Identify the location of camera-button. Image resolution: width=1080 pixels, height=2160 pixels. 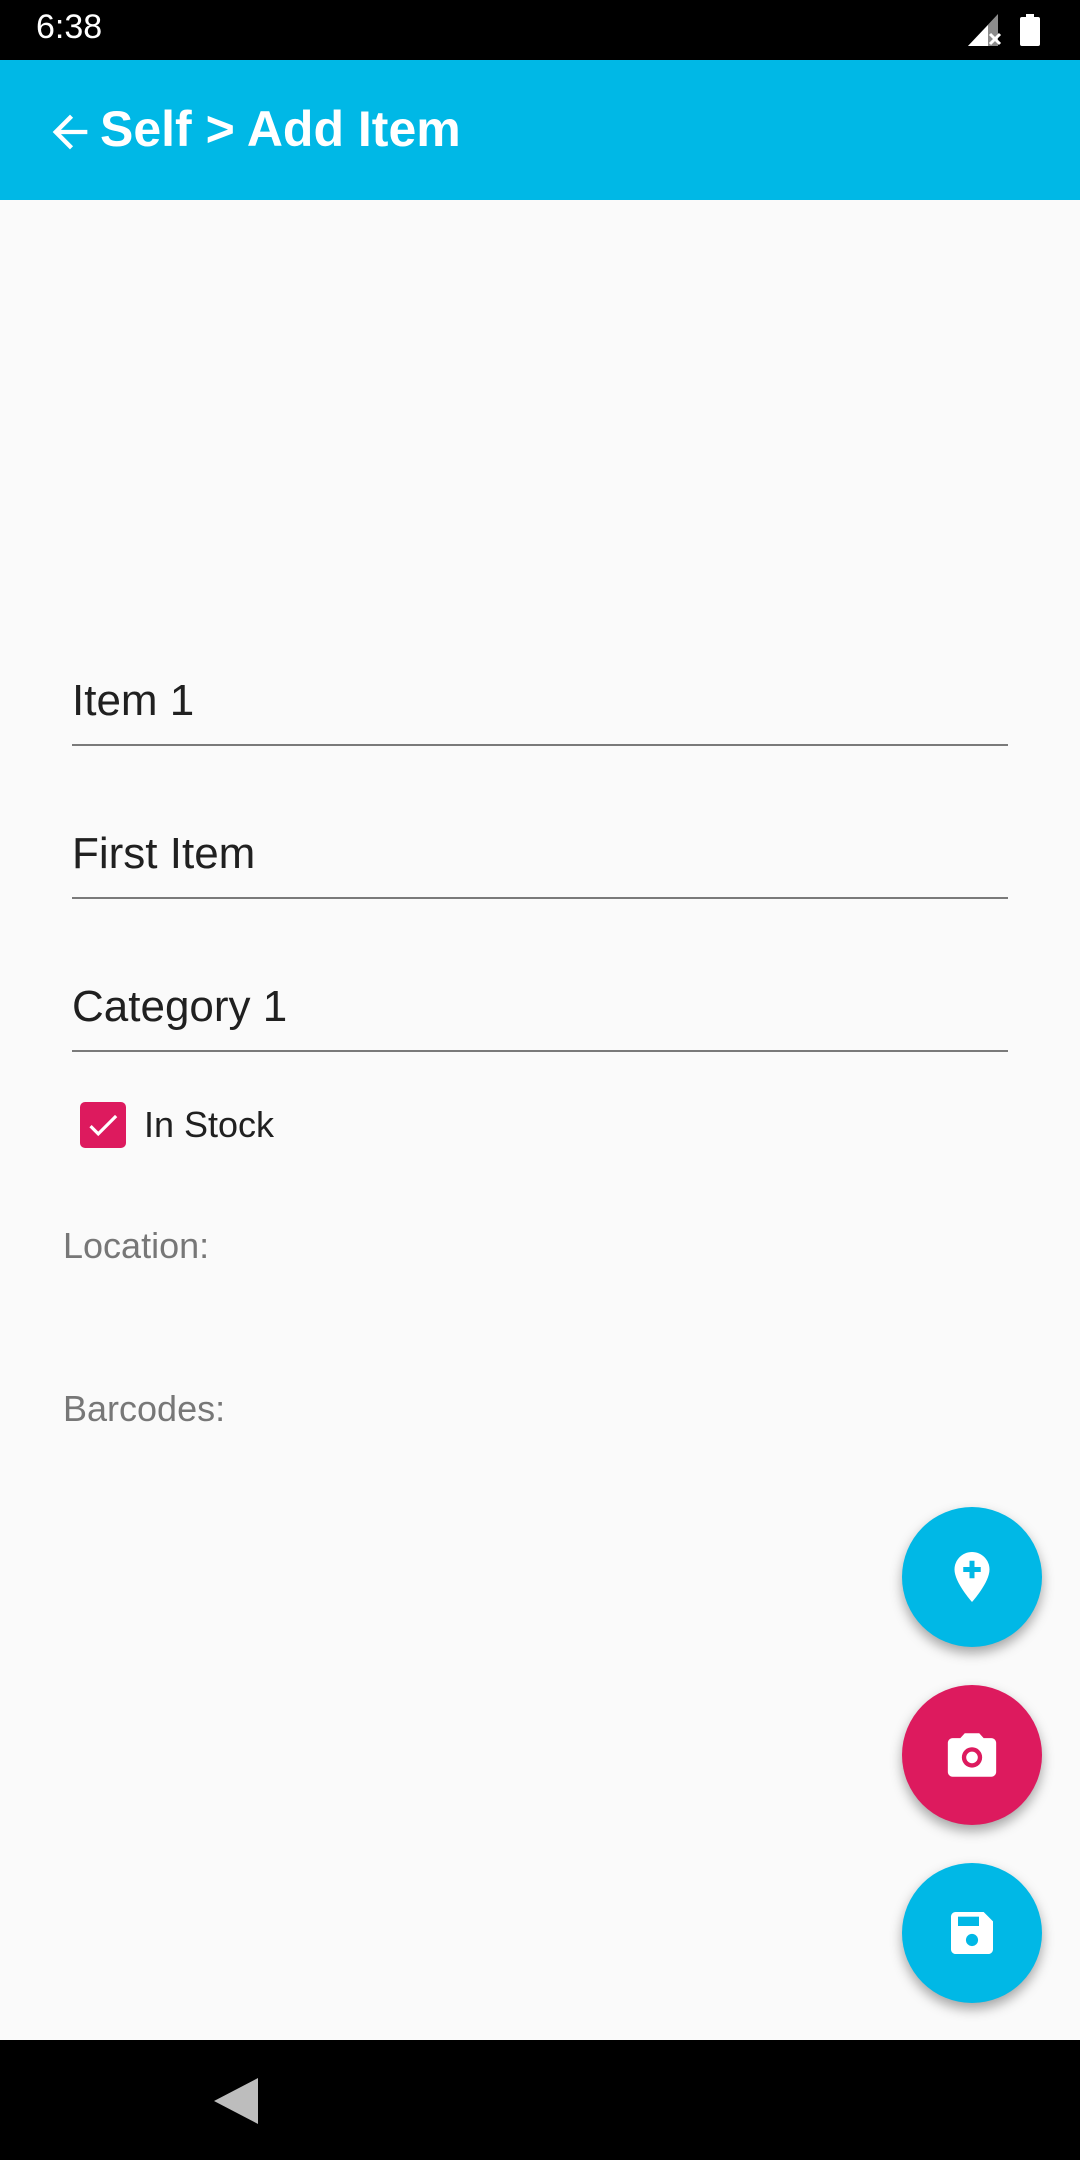
(972, 1755).